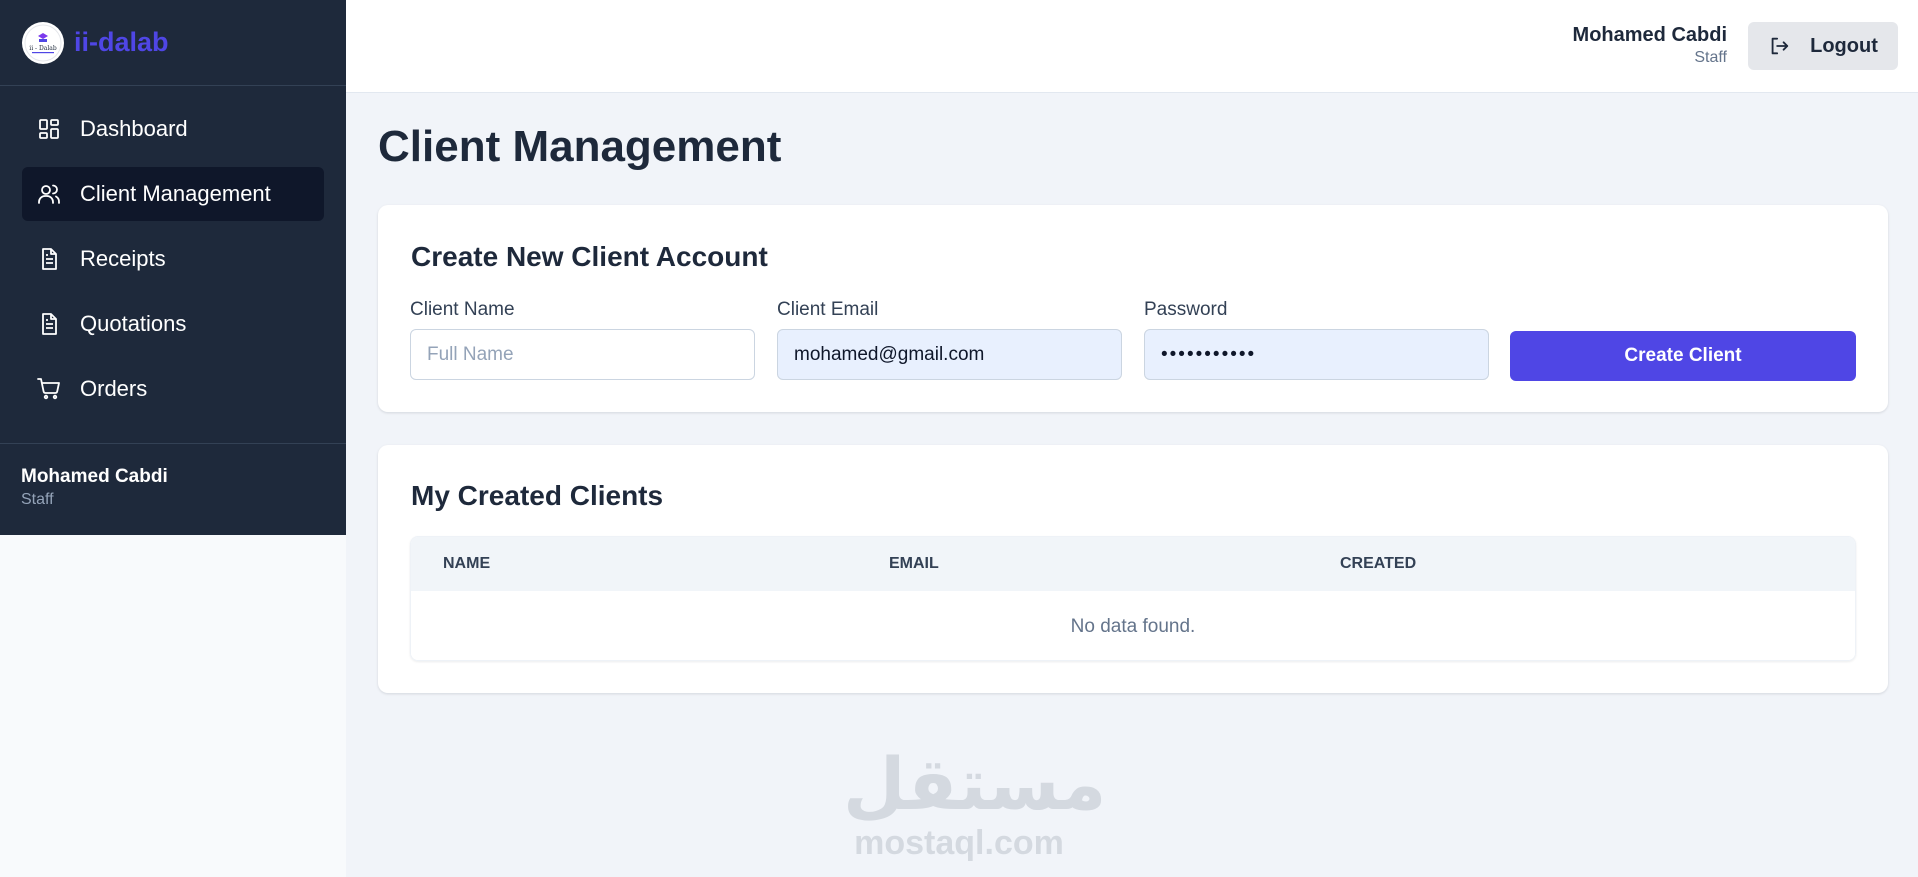 This screenshot has height=877, width=1918. I want to click on client-email-input, so click(949, 354).